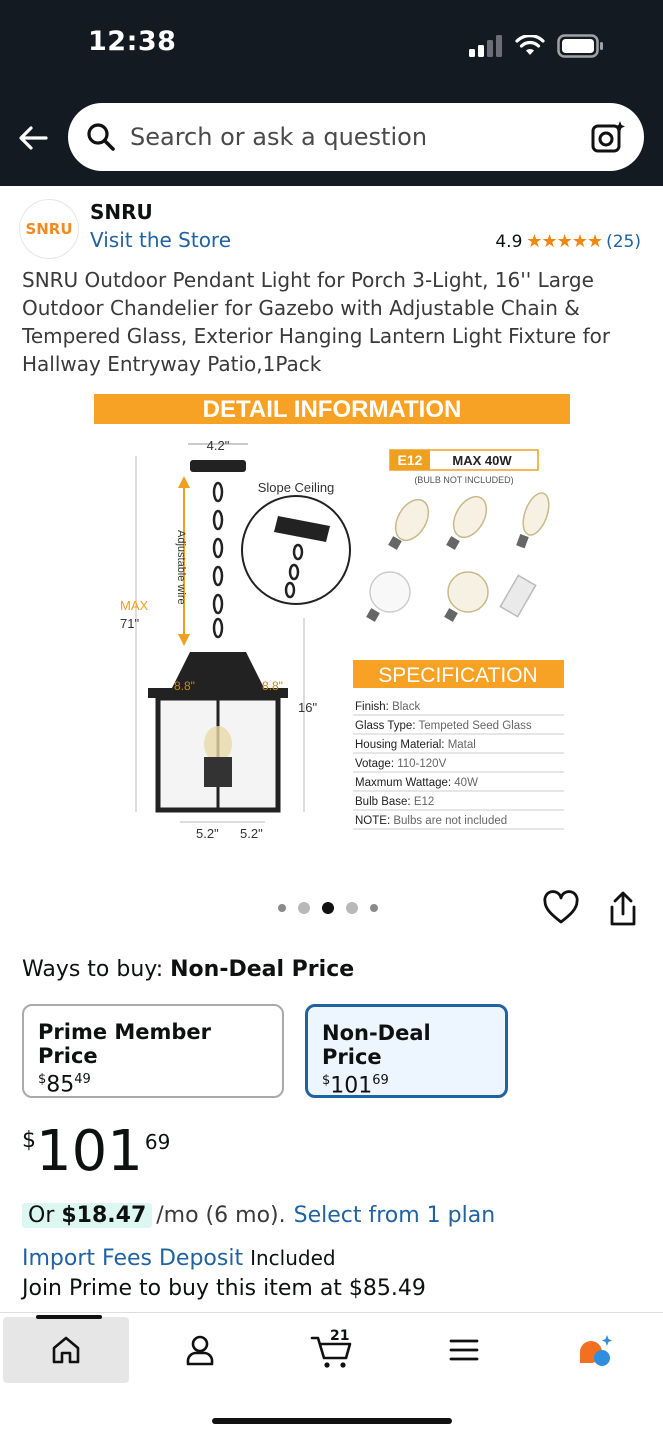  I want to click on svg-text: Slope Ceiling, so click(296, 487).